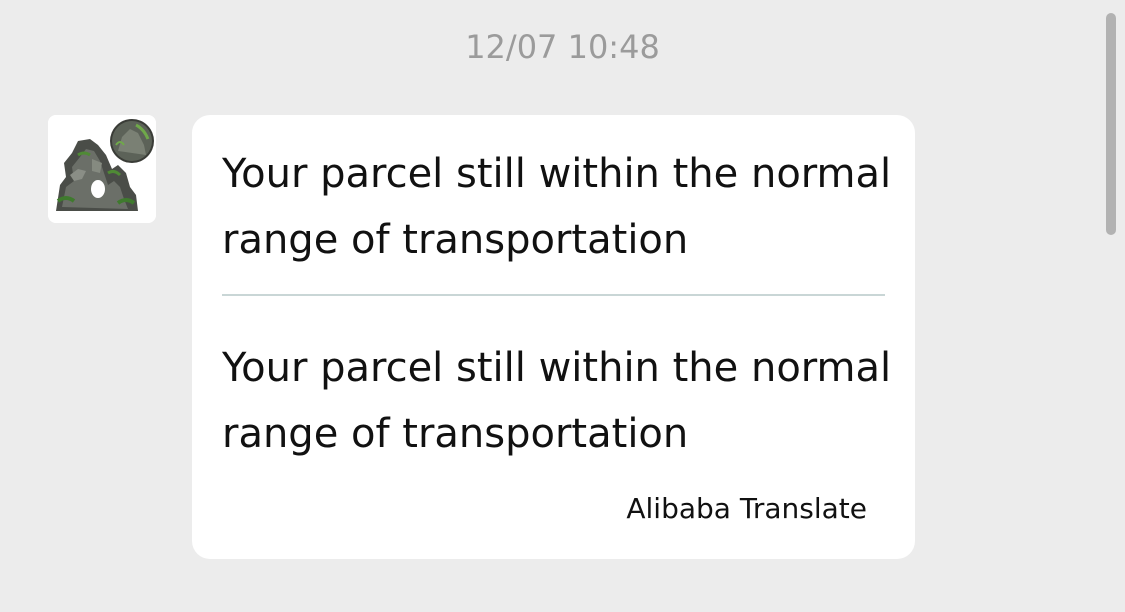 The height and width of the screenshot is (612, 1125). I want to click on aquarium-rock-icon, so click(102, 169).